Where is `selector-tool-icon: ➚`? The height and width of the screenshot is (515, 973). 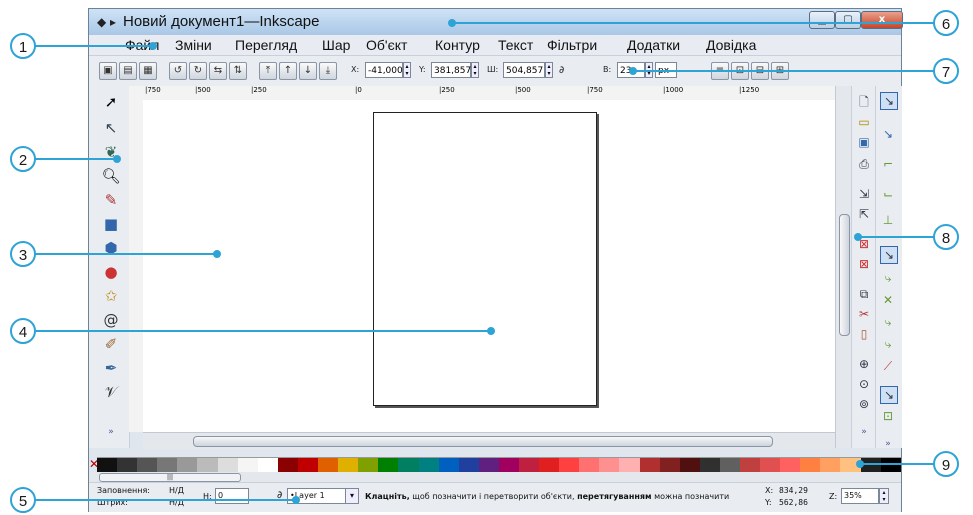 selector-tool-icon: ➚ is located at coordinates (111, 102).